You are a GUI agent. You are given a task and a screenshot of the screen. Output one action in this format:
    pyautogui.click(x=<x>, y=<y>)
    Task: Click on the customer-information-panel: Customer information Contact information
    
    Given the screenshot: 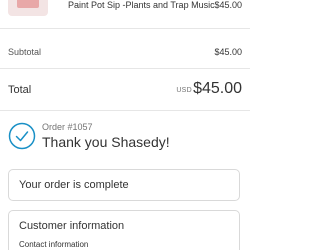 What is the action you would take?
    pyautogui.click(x=124, y=230)
    